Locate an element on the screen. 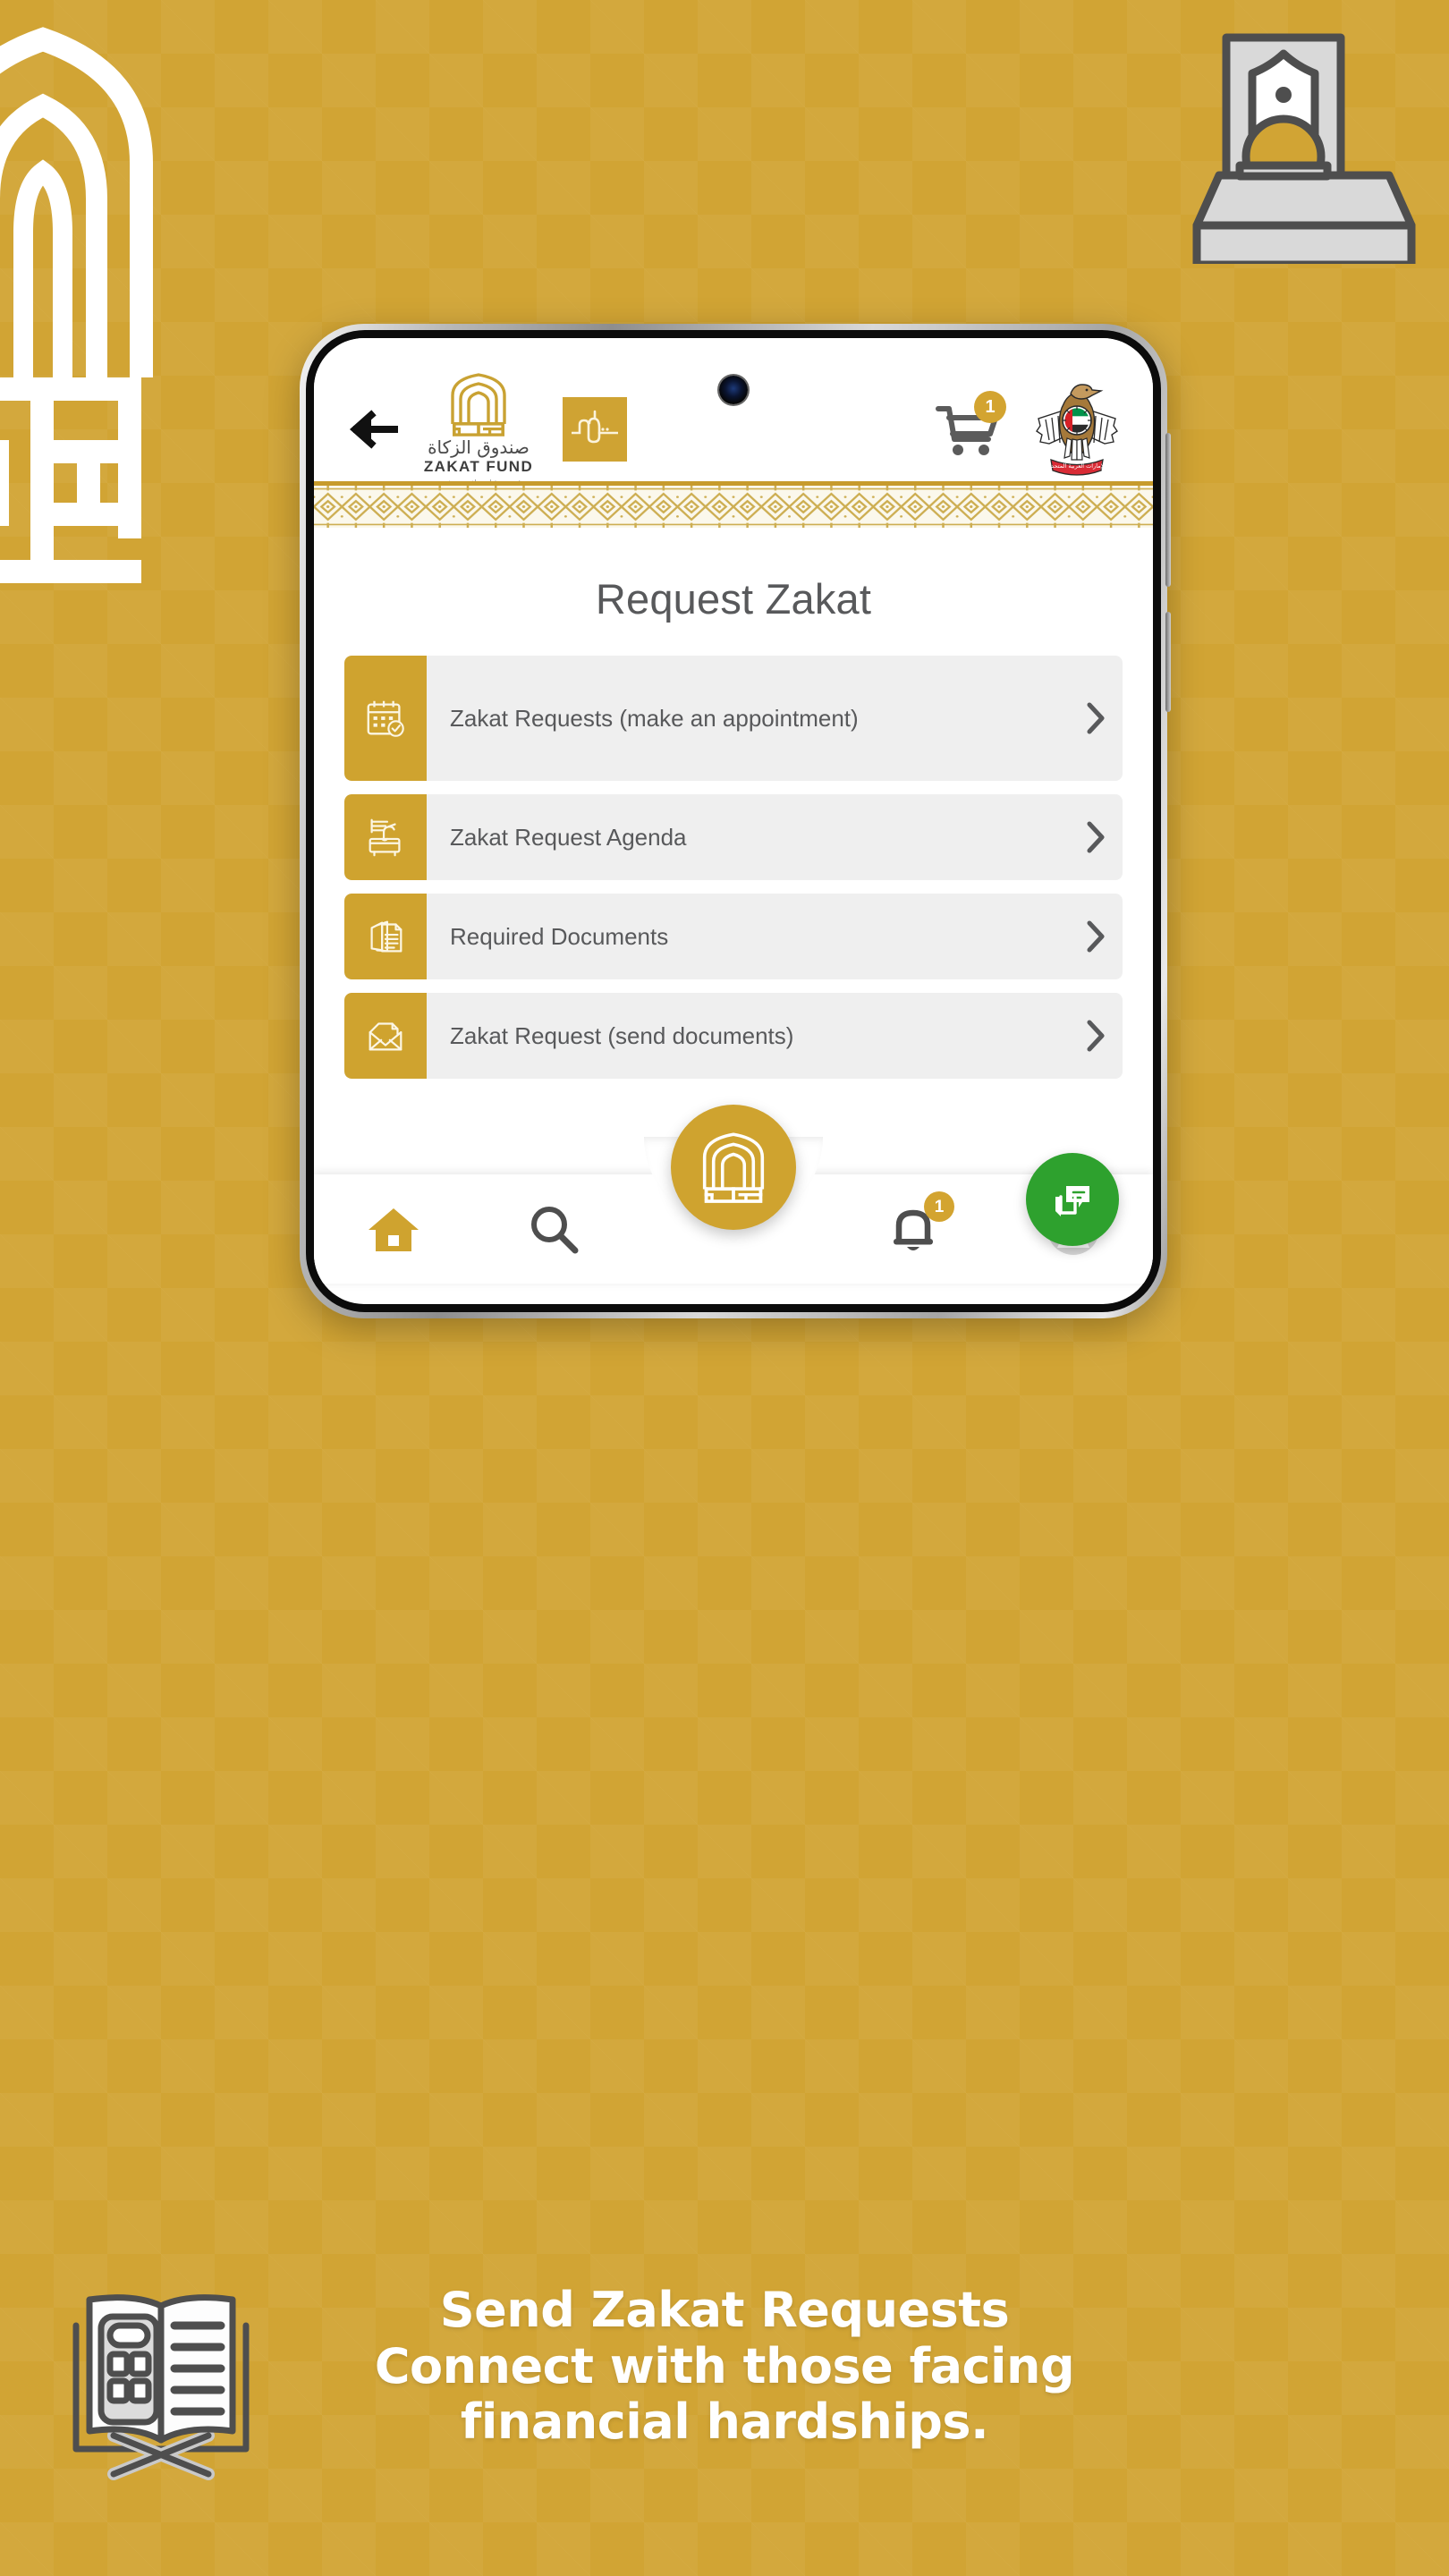 The height and width of the screenshot is (2576, 1449). volume-button is located at coordinates (1168, 510).